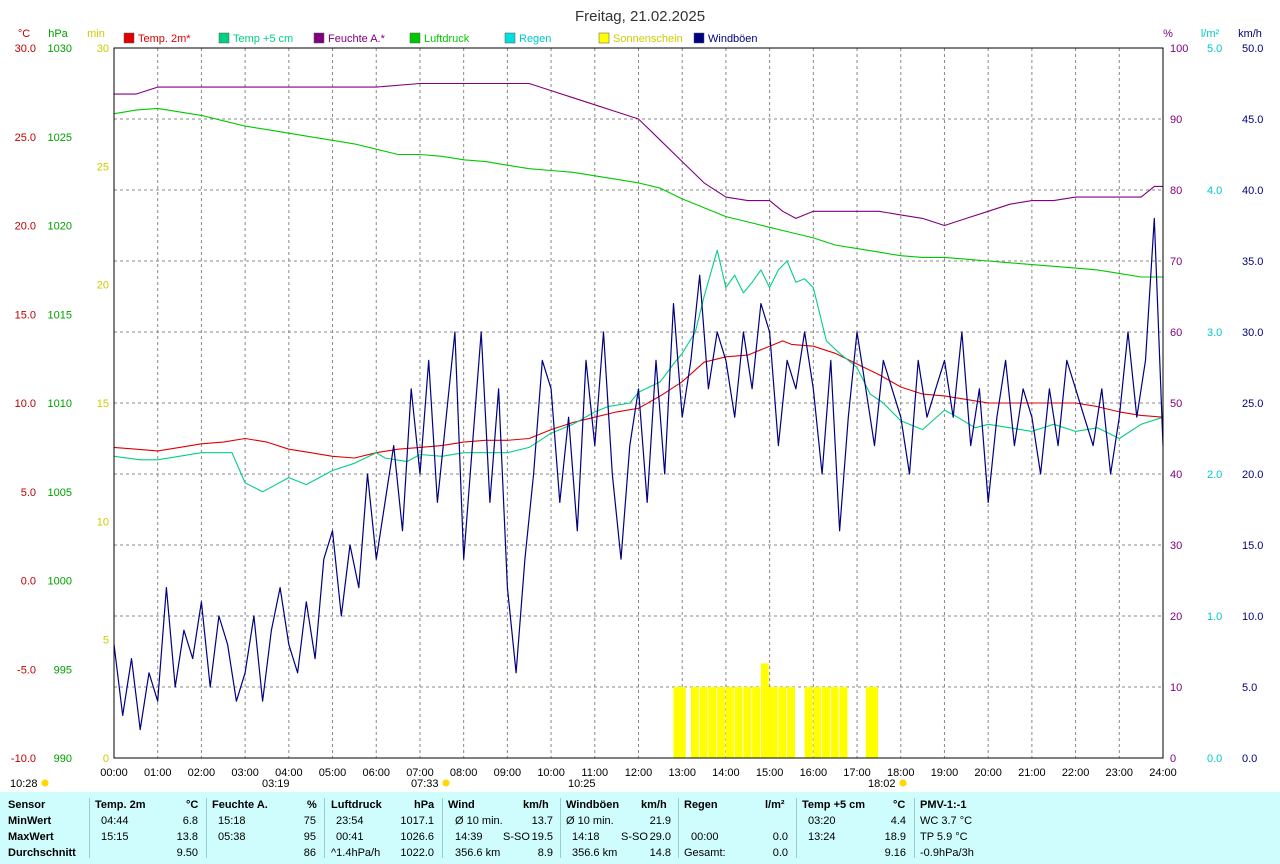 The width and height of the screenshot is (1280, 864). I want to click on pressure-trend: ^1.4hPa/h, so click(356, 853).